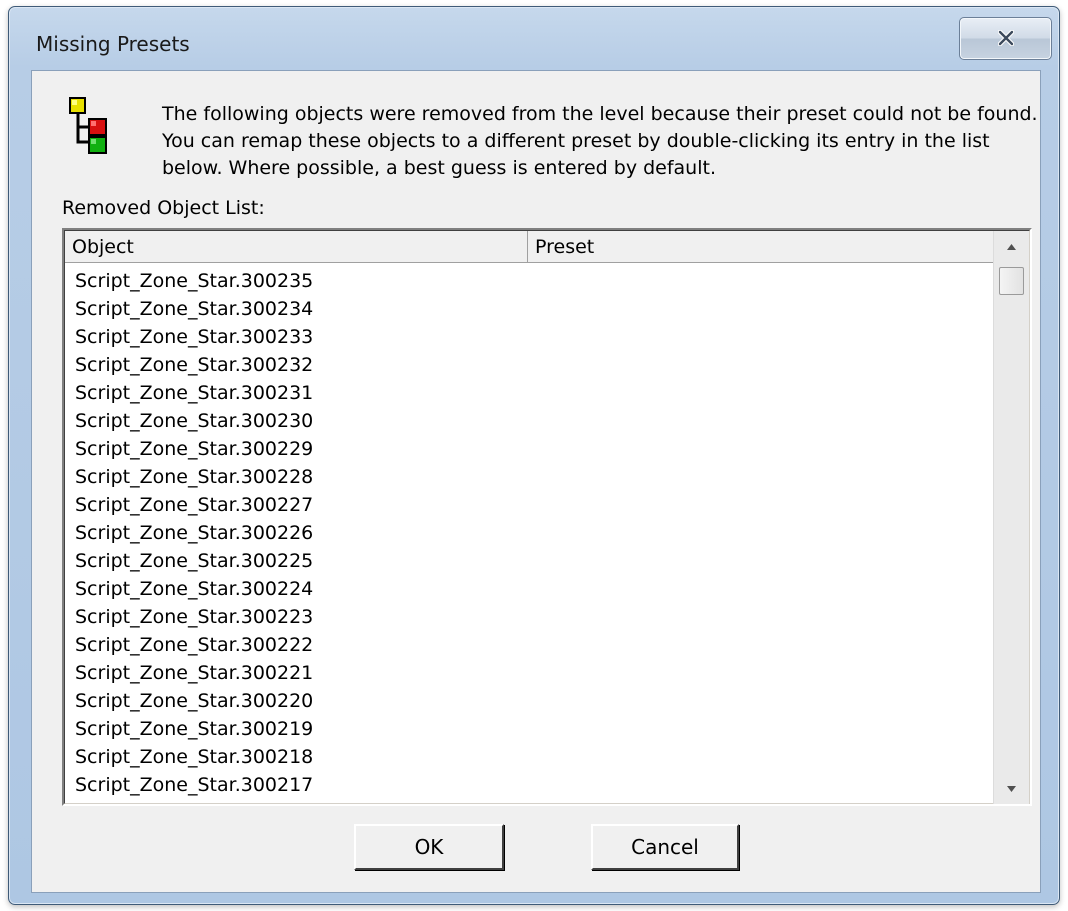  I want to click on ok-button: OK, so click(429, 847).